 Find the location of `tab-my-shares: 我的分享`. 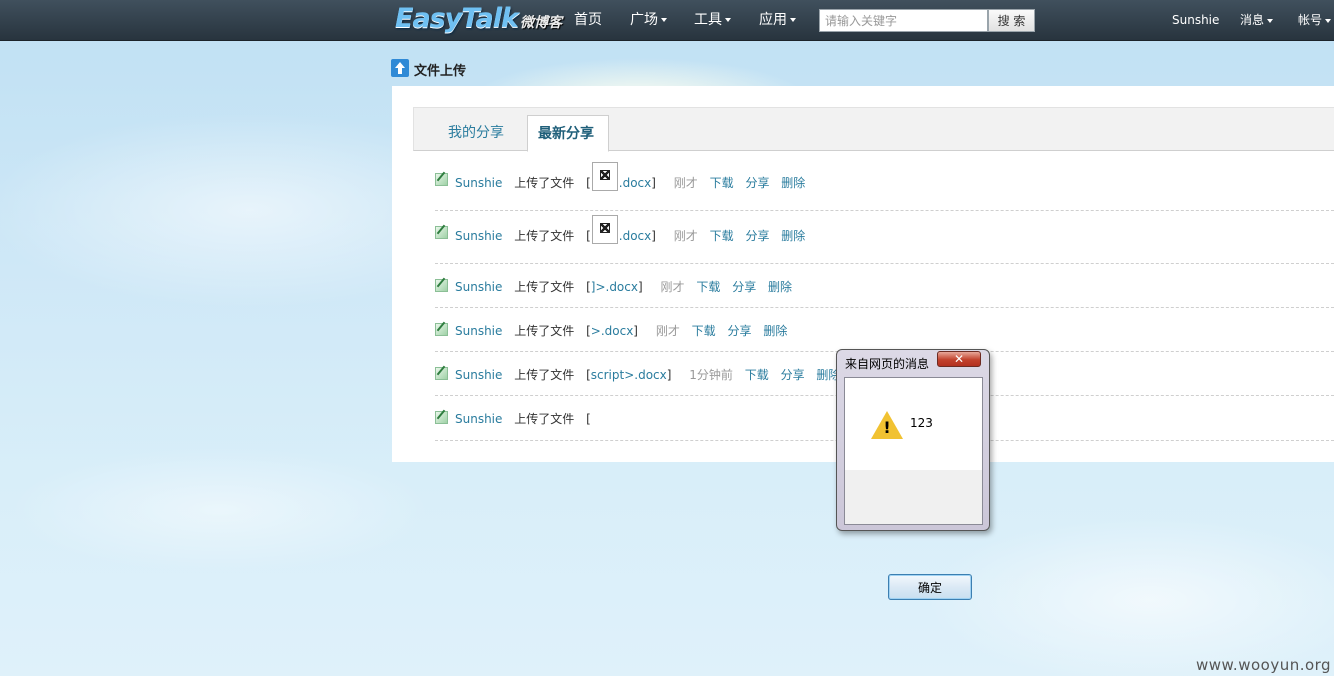

tab-my-shares: 我的分享 is located at coordinates (476, 133).